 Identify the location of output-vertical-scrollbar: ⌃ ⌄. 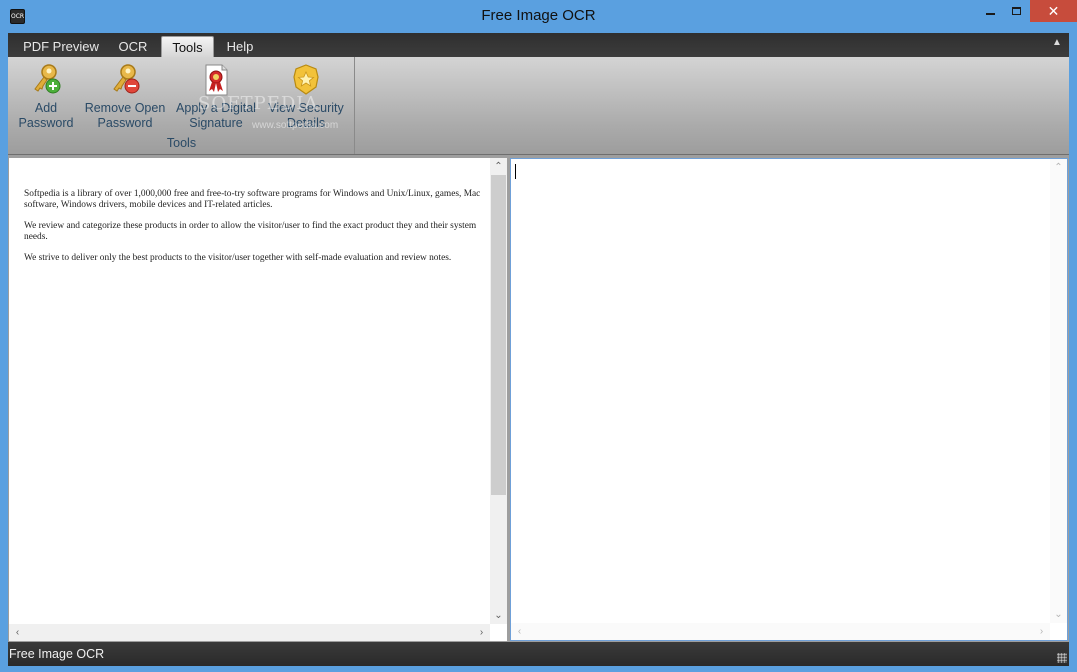
(1058, 391).